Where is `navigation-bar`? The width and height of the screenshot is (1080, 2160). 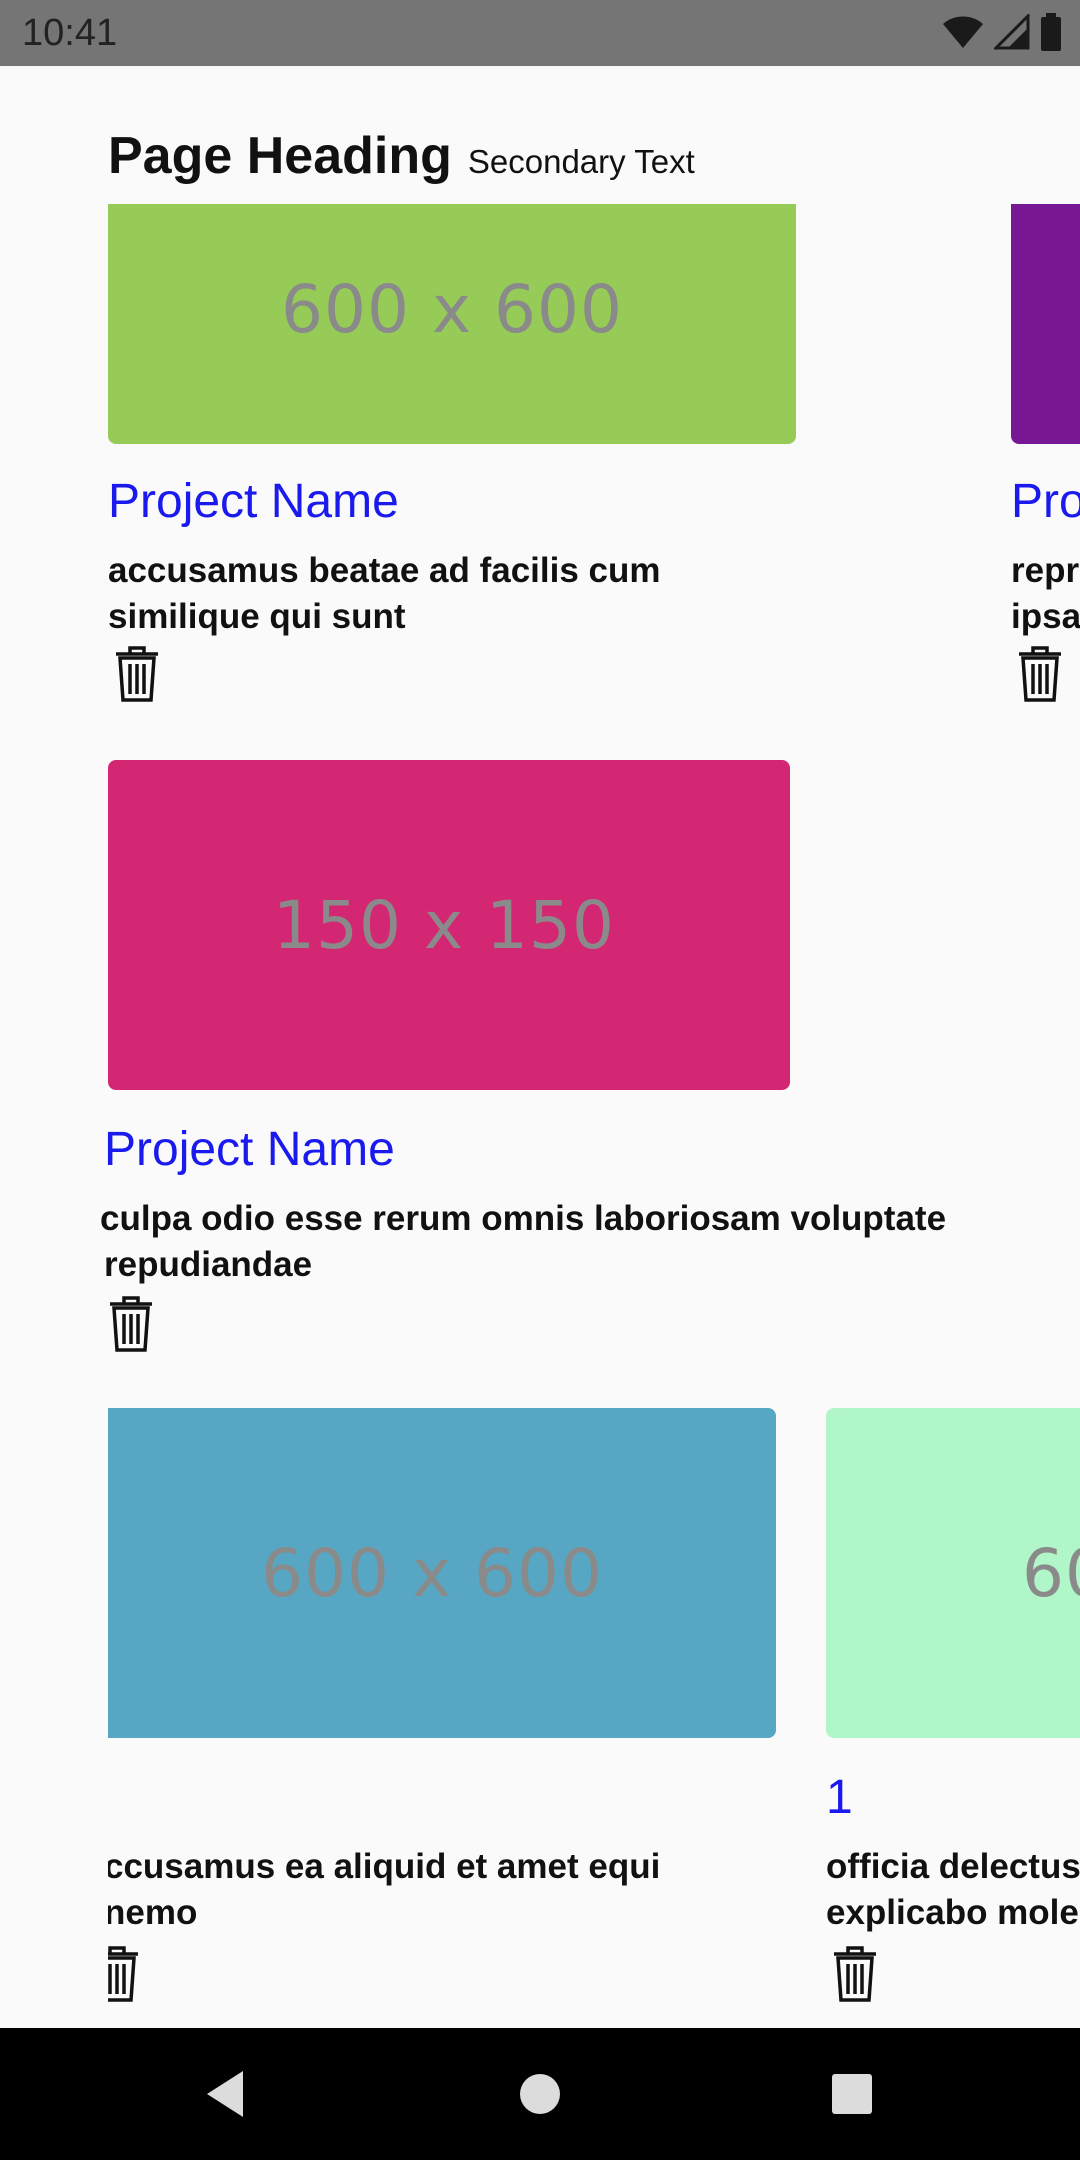 navigation-bar is located at coordinates (540, 2094).